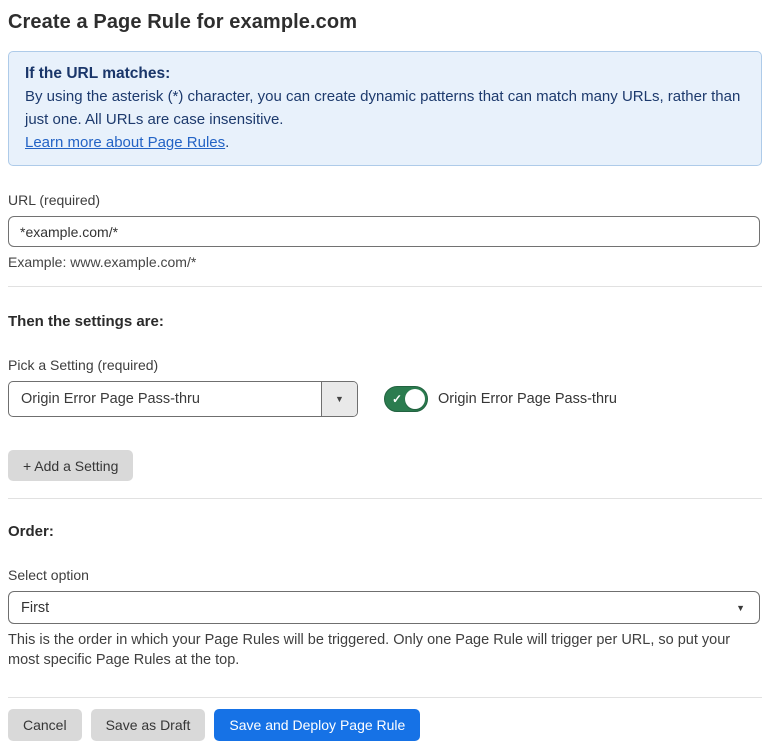  Describe the element at coordinates (384, 607) in the screenshot. I see `order-select: First ▼` at that location.